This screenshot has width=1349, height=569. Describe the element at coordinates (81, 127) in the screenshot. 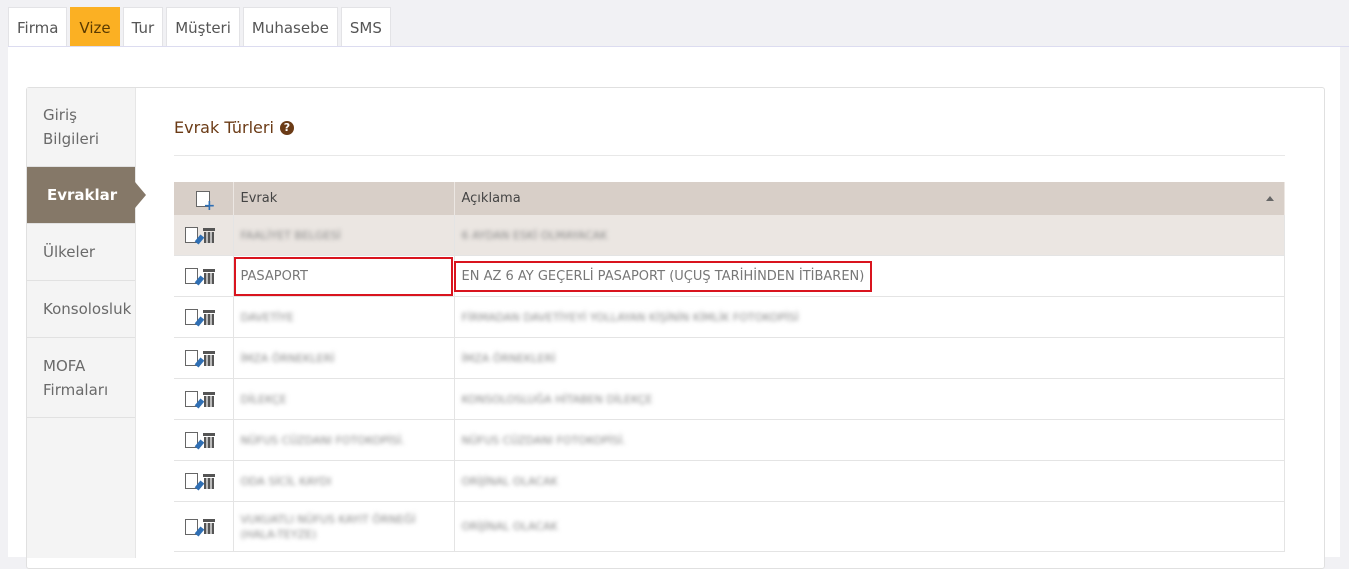

I see `sidebar-item-0: Giriş Bilgileri` at that location.